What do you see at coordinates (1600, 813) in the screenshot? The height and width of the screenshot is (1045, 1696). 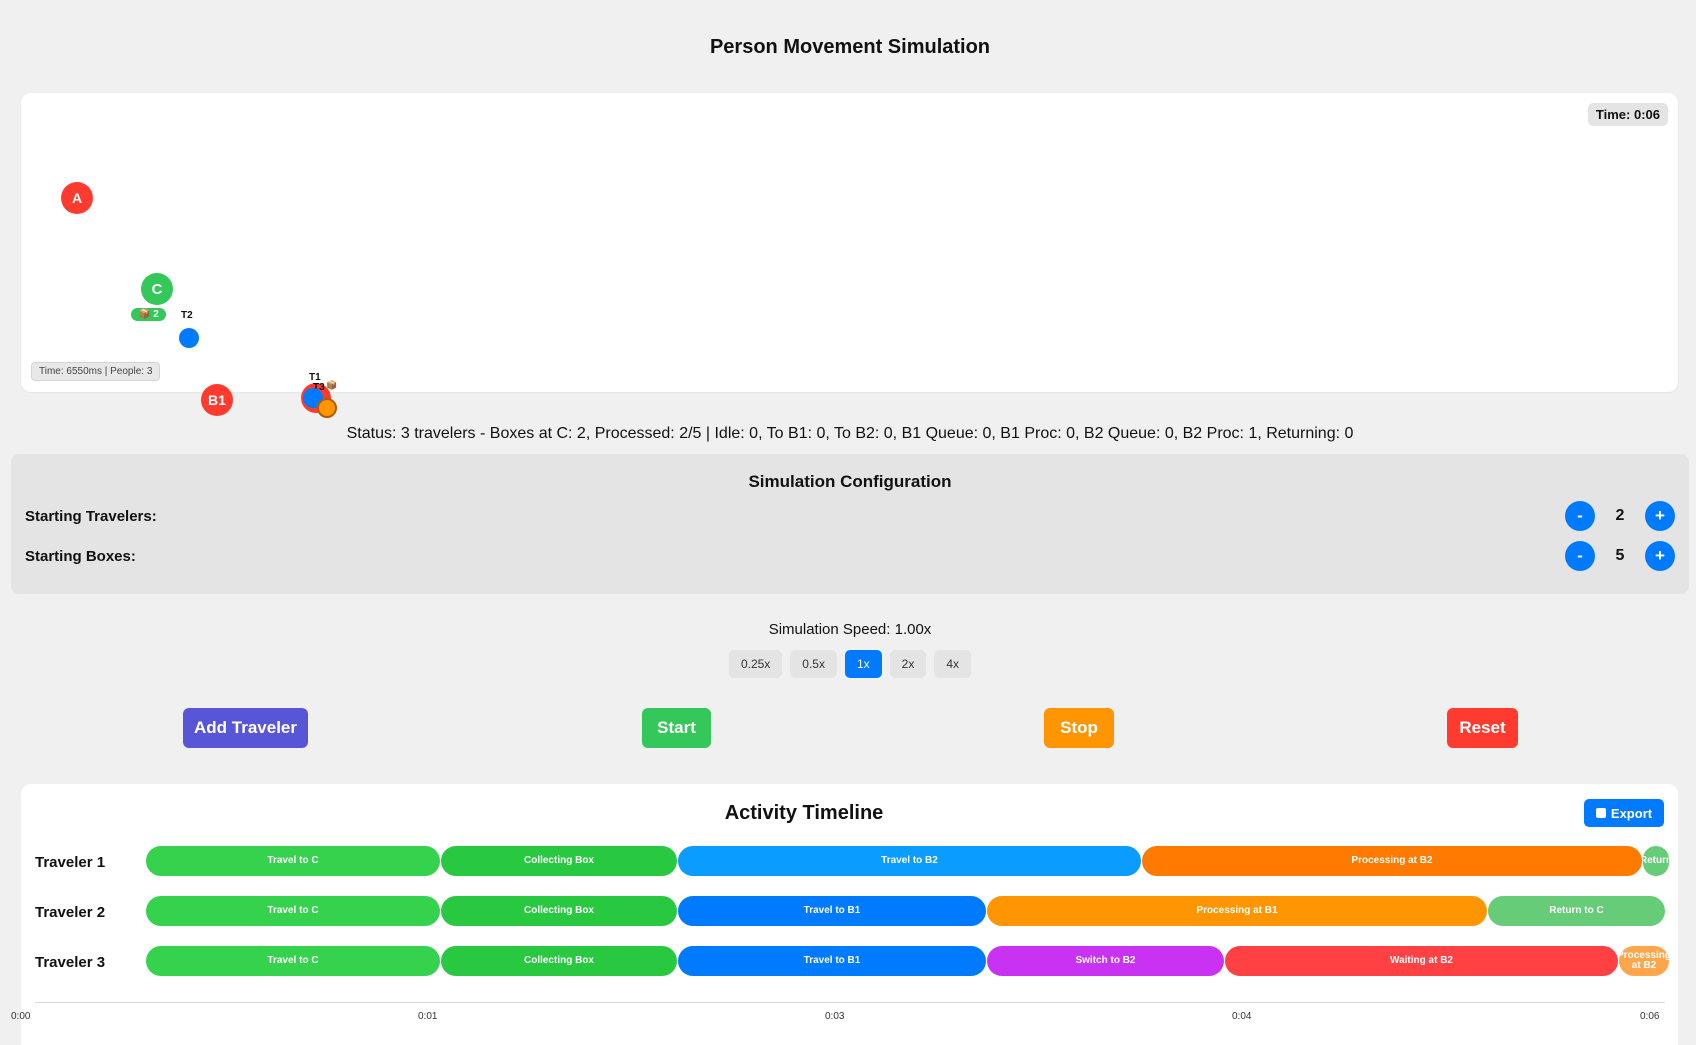 I see `export-icon` at bounding box center [1600, 813].